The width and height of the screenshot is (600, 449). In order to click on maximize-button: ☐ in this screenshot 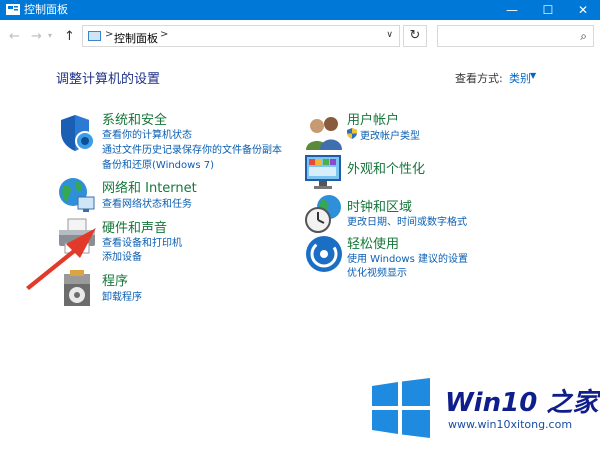, I will do `click(548, 10)`.